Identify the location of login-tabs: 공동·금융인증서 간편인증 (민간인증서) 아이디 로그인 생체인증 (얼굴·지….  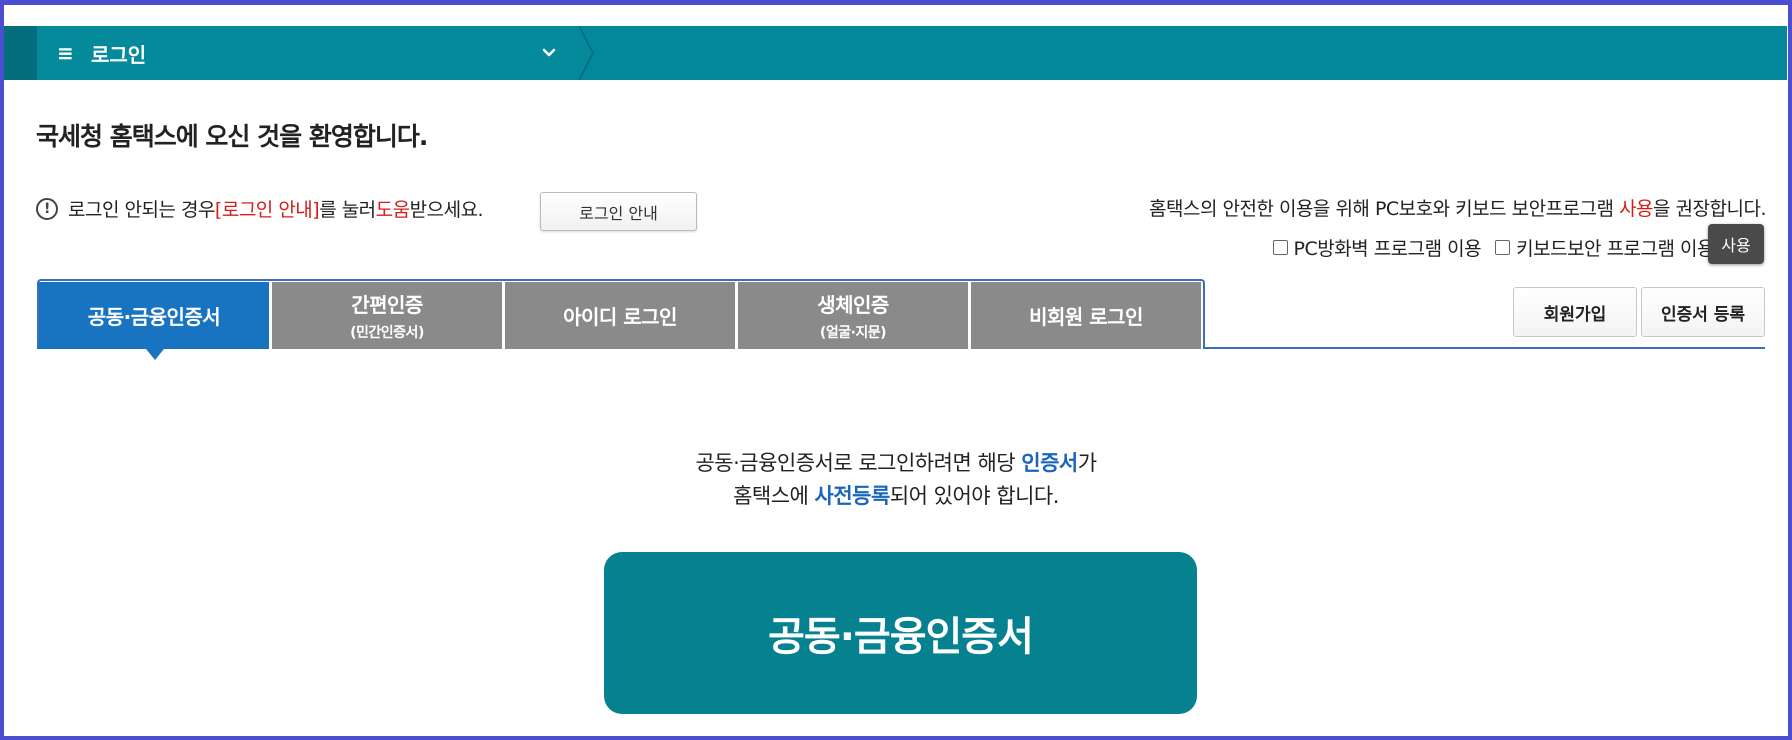
(621, 315).